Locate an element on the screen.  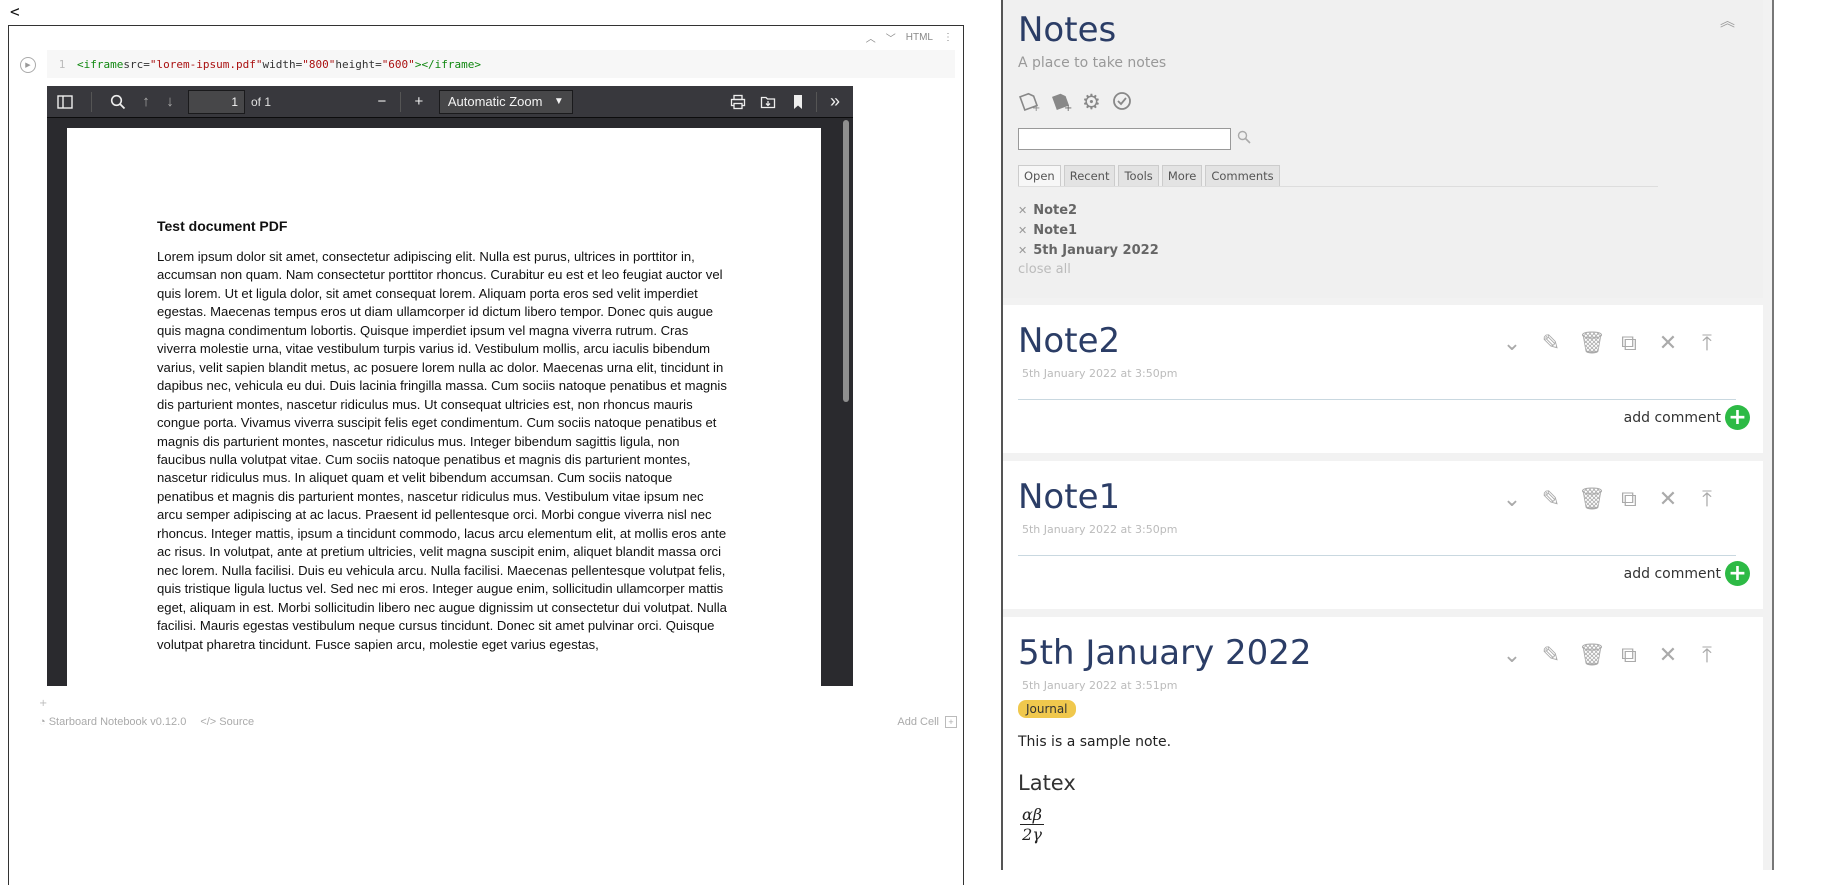
cell-language: HTML is located at coordinates (919, 37).